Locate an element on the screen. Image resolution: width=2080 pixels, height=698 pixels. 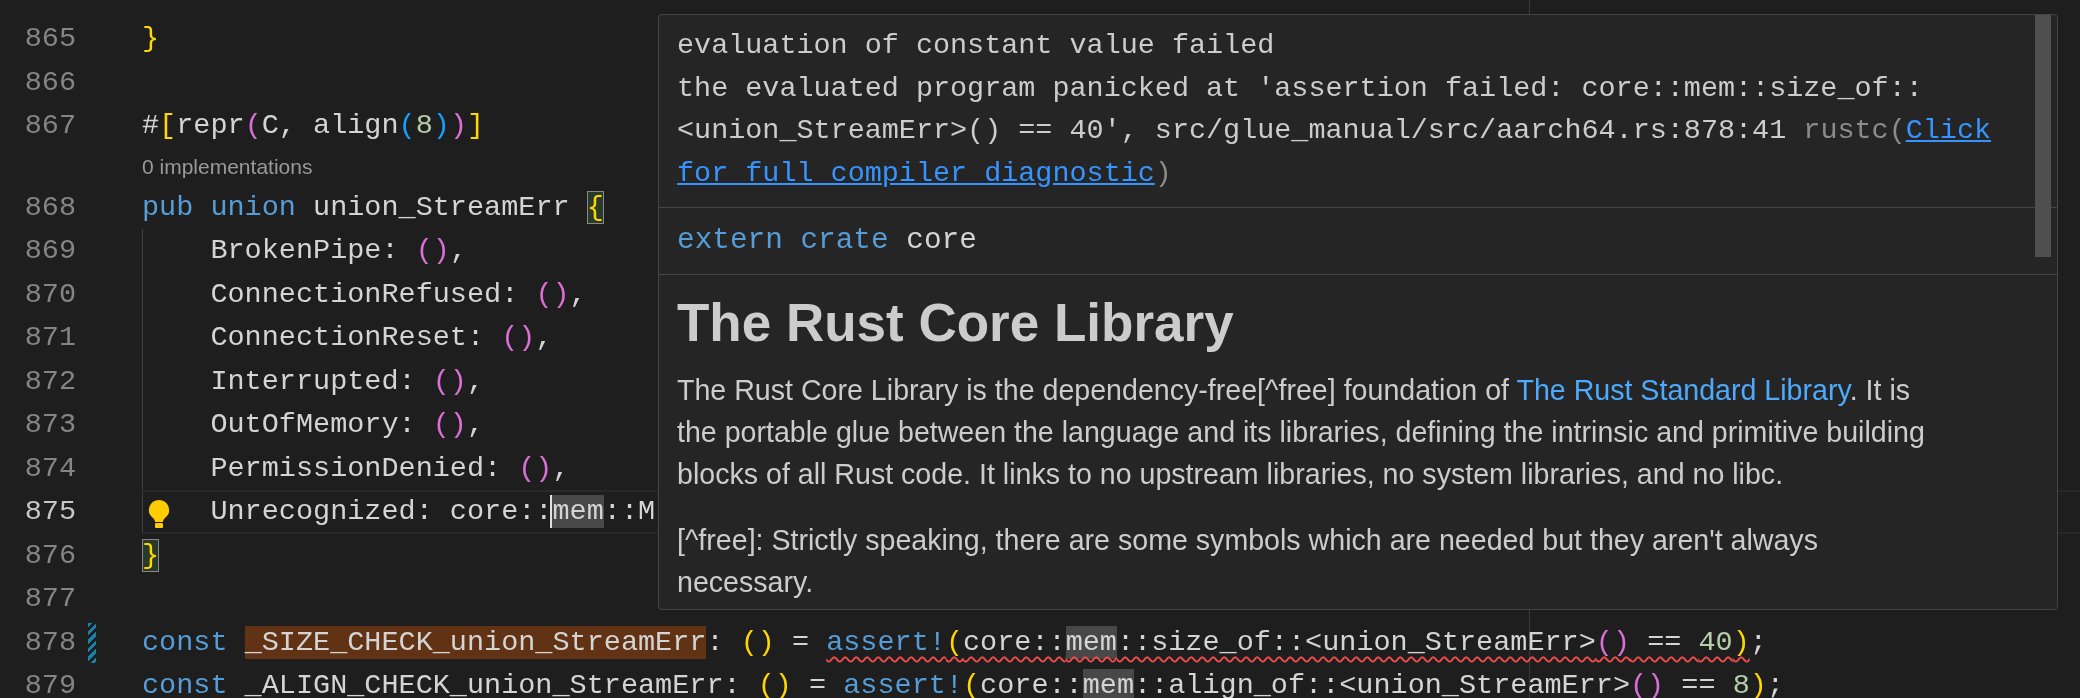
doc-paragraph: The Rust Core Library is the dependency-free[^free] foundation of The Rust Standard Library. It is the portable glue between the language and its libraries, defining the intrinsic and primitive building blocks of all Rust code. It links to no upstream libraries, no system libraries, and no libc. is located at coordinates (1301, 432).